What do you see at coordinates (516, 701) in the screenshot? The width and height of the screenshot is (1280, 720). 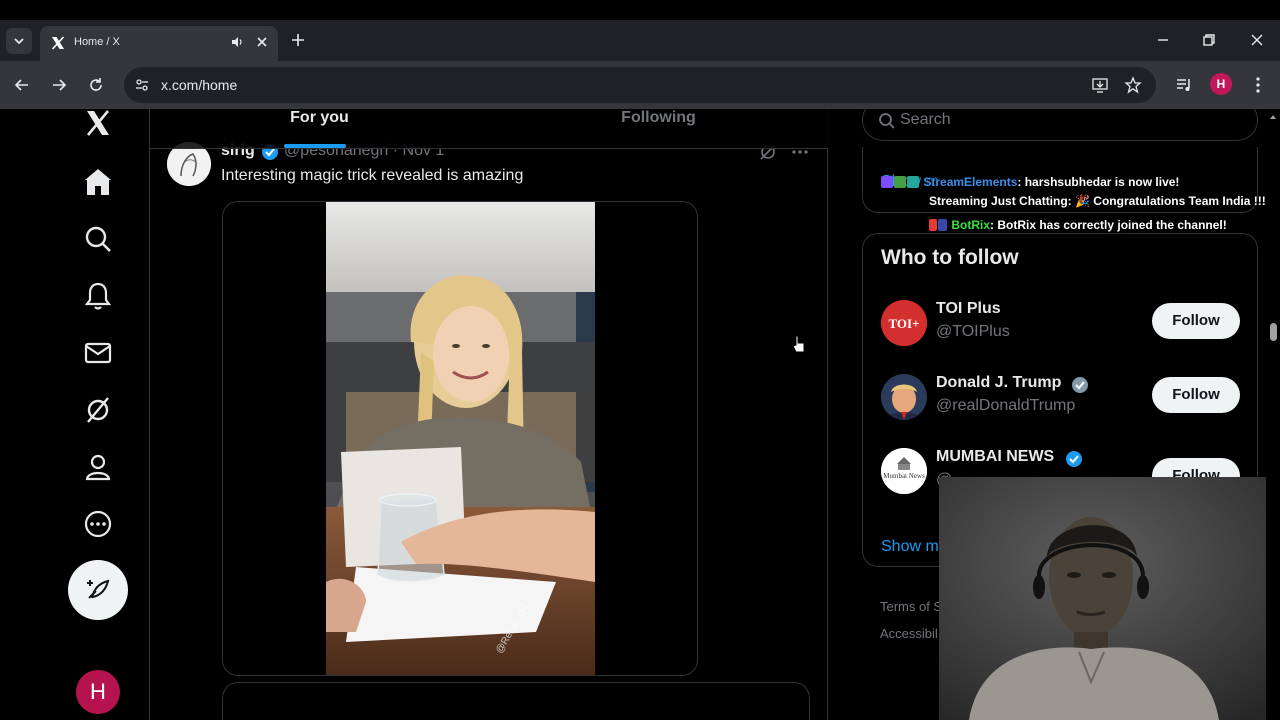 I see `next-post-card` at bounding box center [516, 701].